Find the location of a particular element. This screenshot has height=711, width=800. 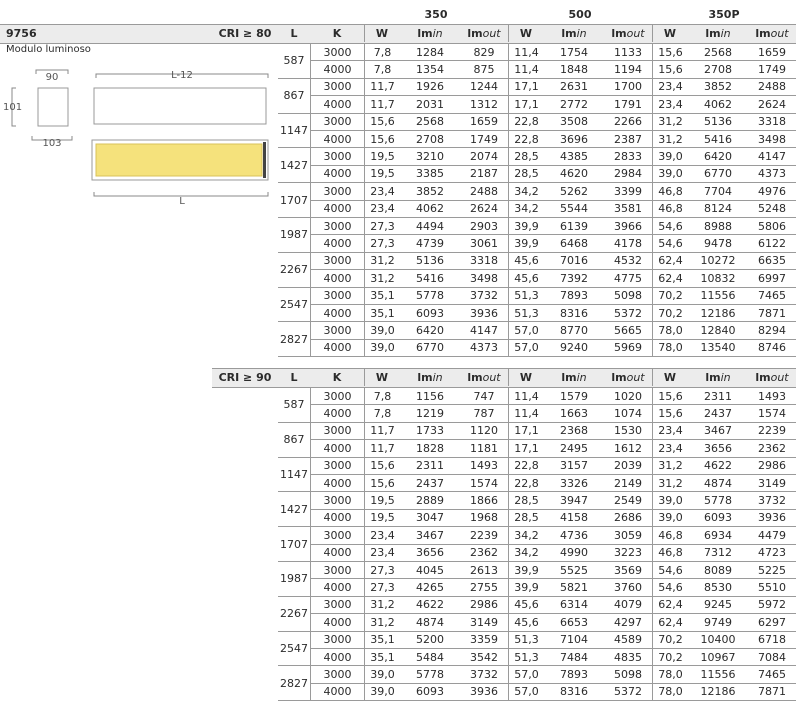

value-cell: 2362 is located at coordinates (772, 447).